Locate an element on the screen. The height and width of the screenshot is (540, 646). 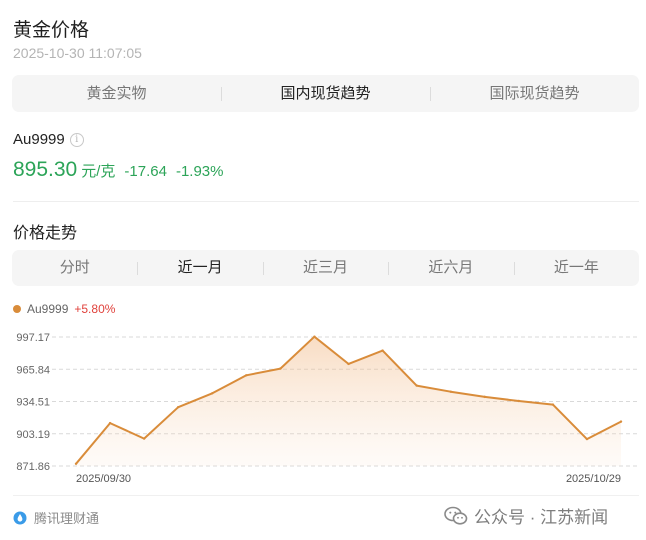
tab-physical-gold: 黄金实物 is located at coordinates (116, 93).